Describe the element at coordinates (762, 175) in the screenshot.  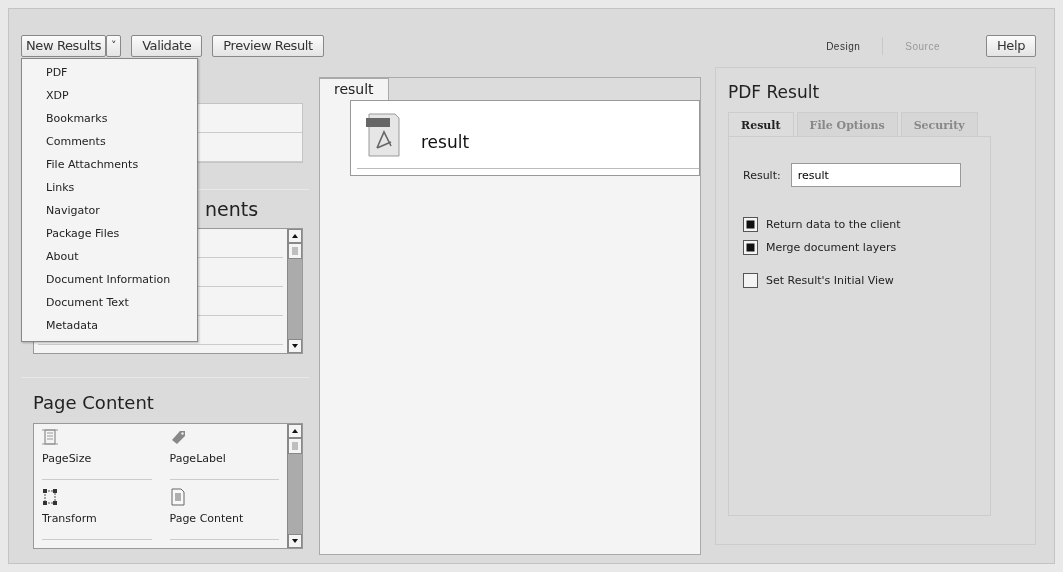
I see `field-label: Result:` at that location.